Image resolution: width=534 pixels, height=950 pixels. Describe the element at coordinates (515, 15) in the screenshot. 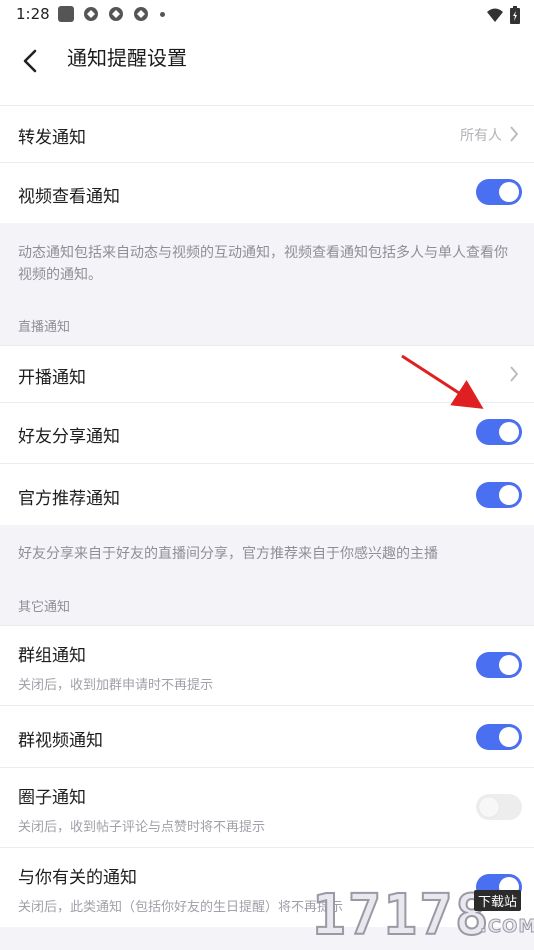

I see `battery-icon` at that location.